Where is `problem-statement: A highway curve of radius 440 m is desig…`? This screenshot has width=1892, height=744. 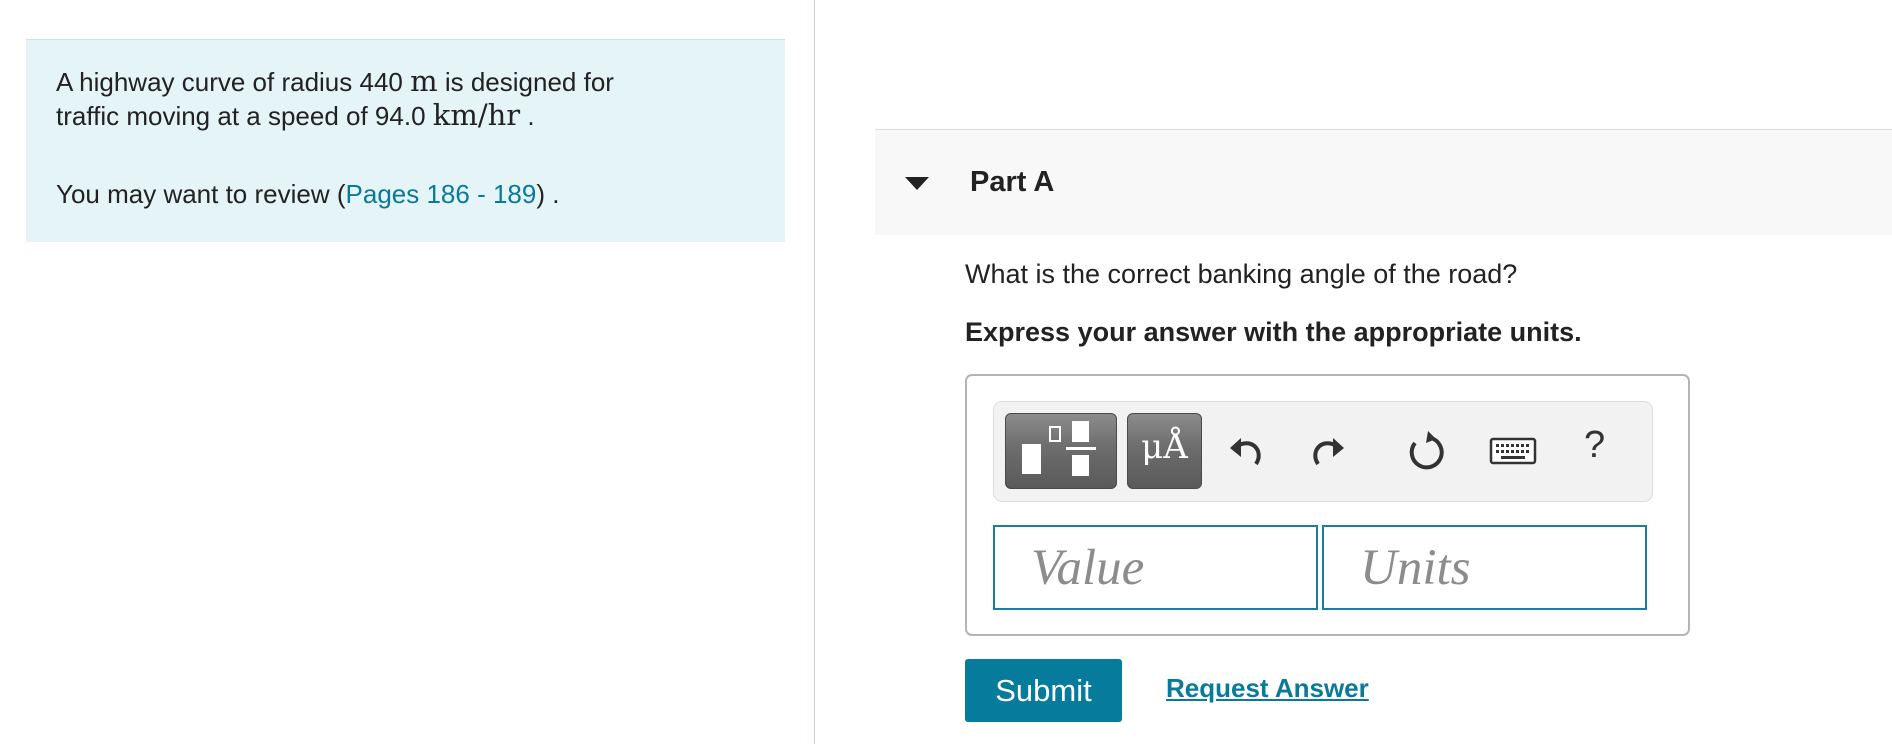 problem-statement: A highway curve of radius 440 m is desig… is located at coordinates (405, 140).